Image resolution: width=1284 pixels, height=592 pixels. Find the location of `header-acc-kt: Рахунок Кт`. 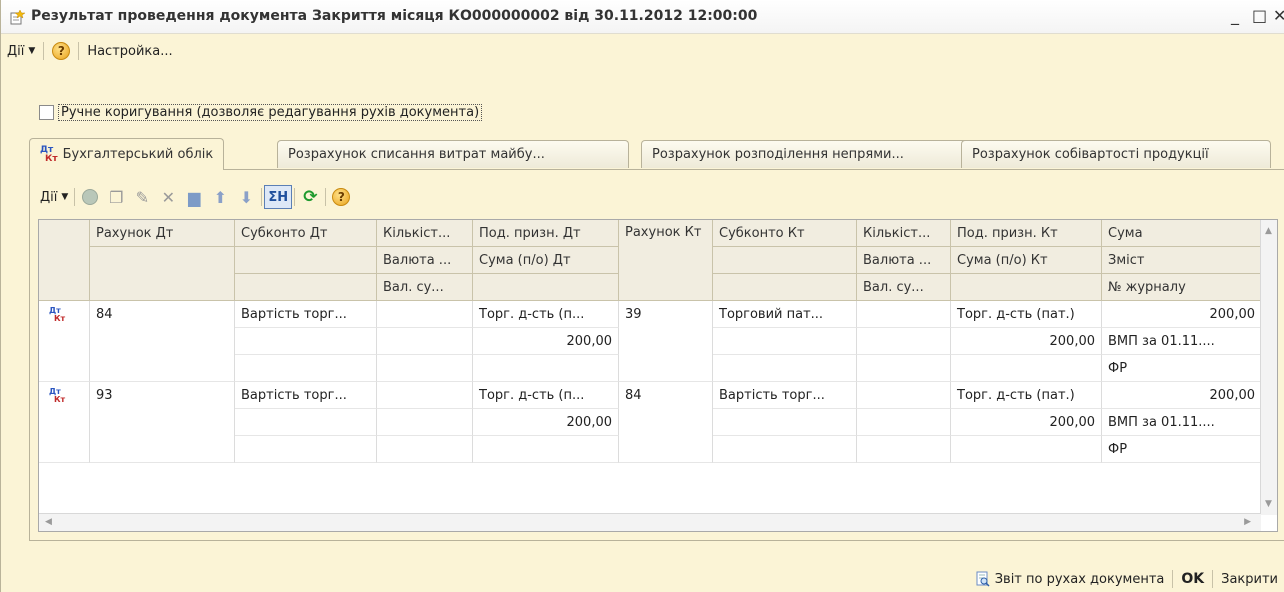

header-acc-kt: Рахунок Кт is located at coordinates (666, 260).